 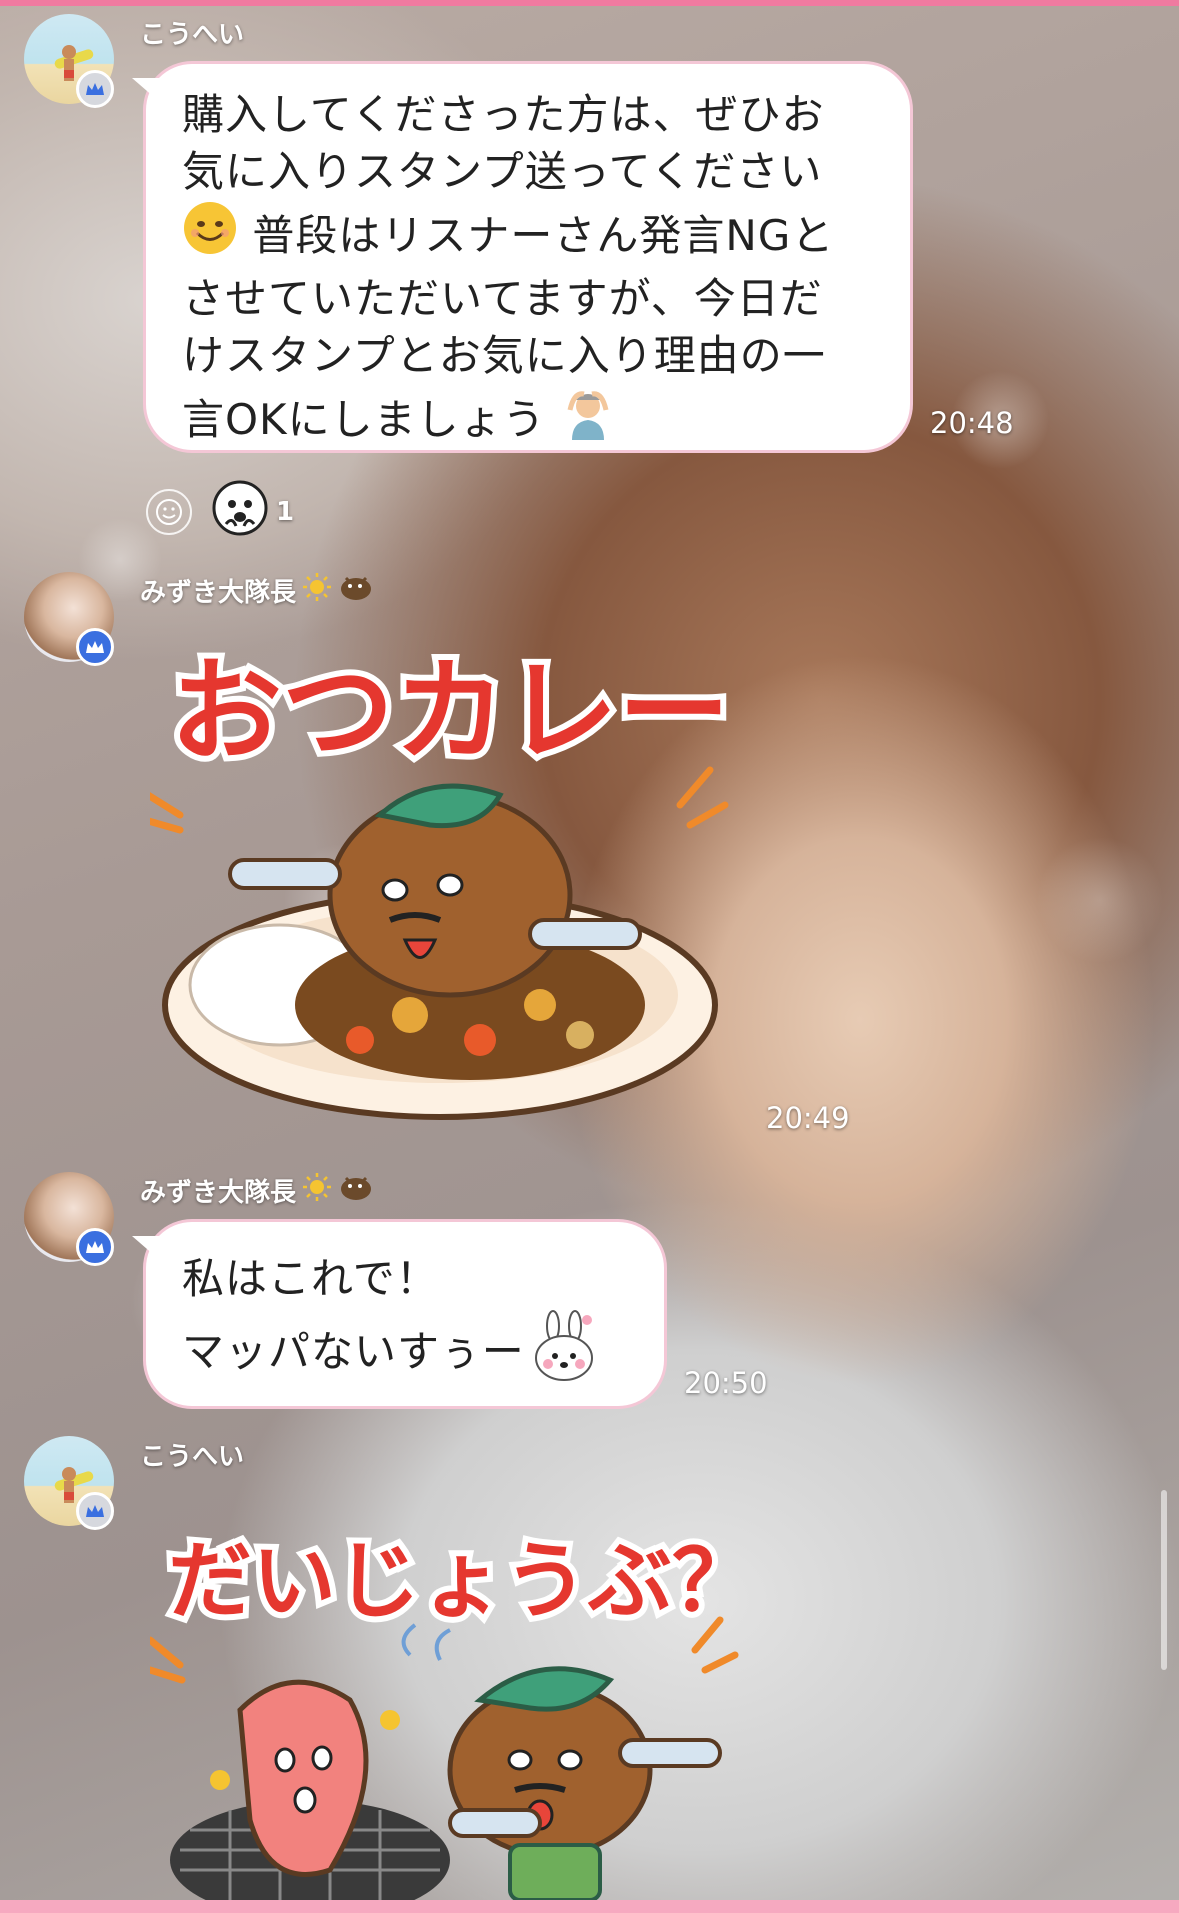 What do you see at coordinates (588, 419) in the screenshot?
I see `person-gesture-emoji-icon` at bounding box center [588, 419].